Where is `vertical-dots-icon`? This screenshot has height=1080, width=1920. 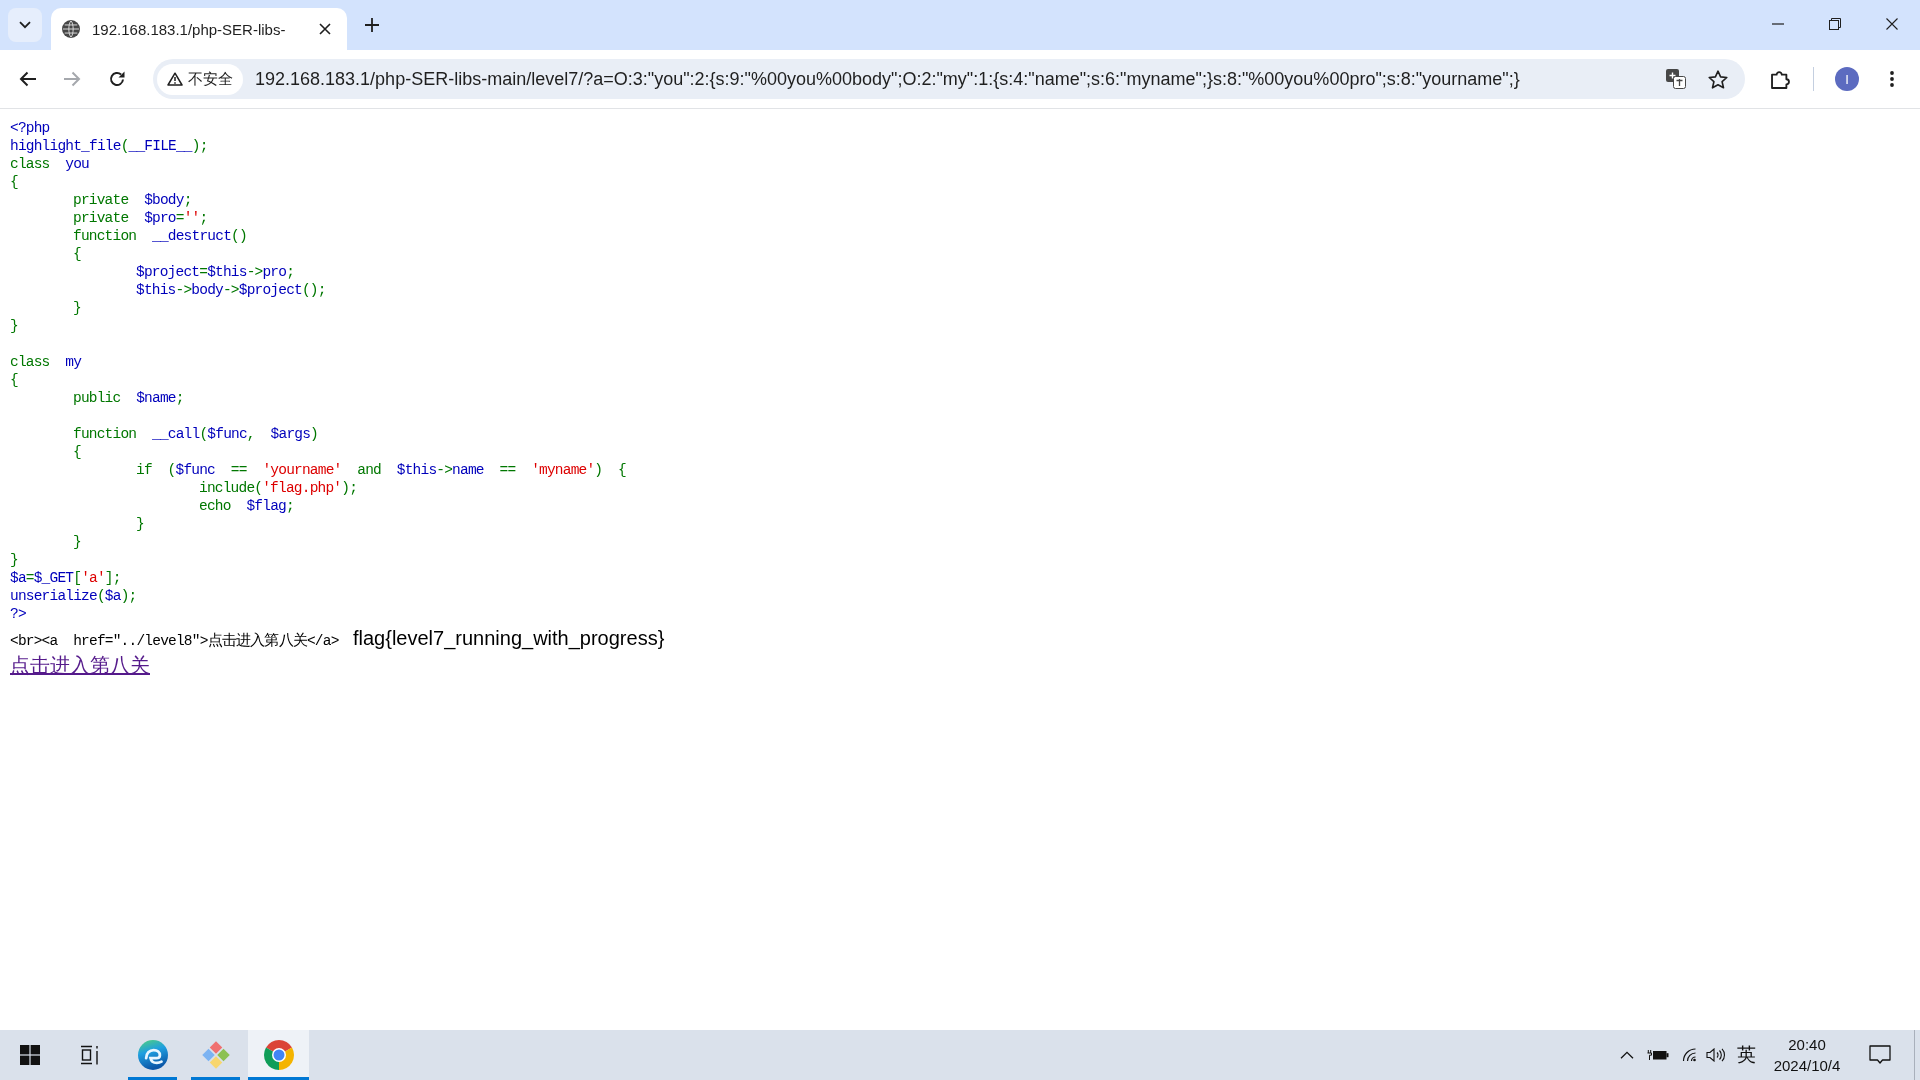
vertical-dots-icon is located at coordinates (1892, 79).